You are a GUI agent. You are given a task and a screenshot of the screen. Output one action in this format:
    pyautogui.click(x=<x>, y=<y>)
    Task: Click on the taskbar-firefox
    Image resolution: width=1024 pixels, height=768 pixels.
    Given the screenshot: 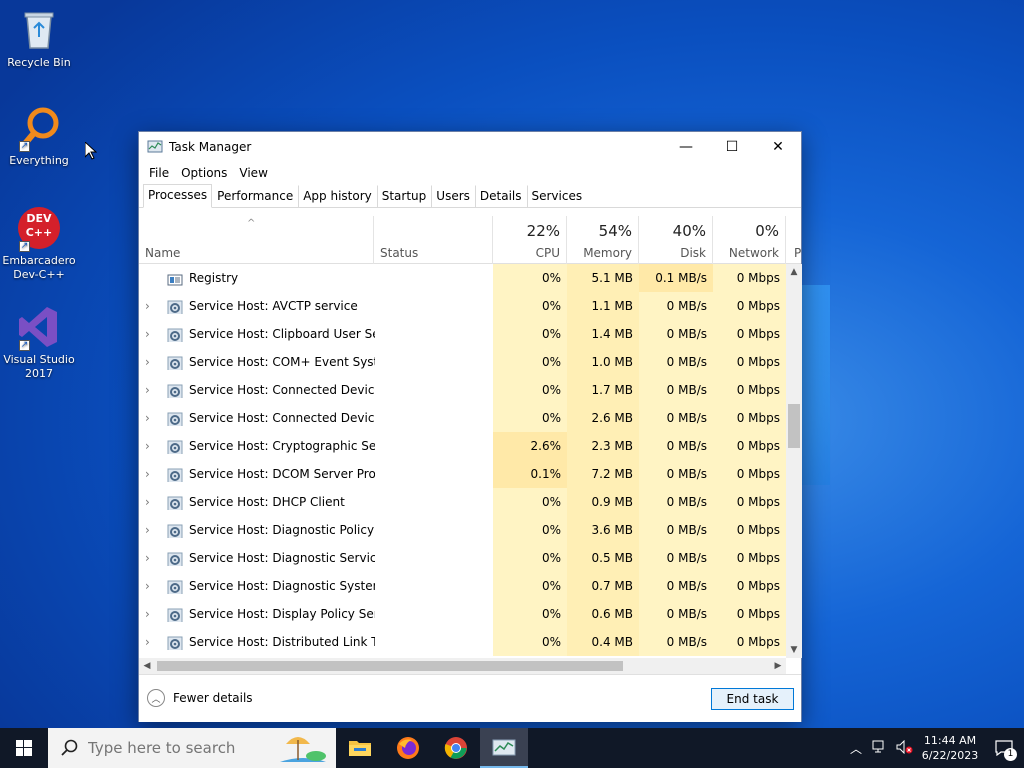 What is the action you would take?
    pyautogui.click(x=408, y=748)
    